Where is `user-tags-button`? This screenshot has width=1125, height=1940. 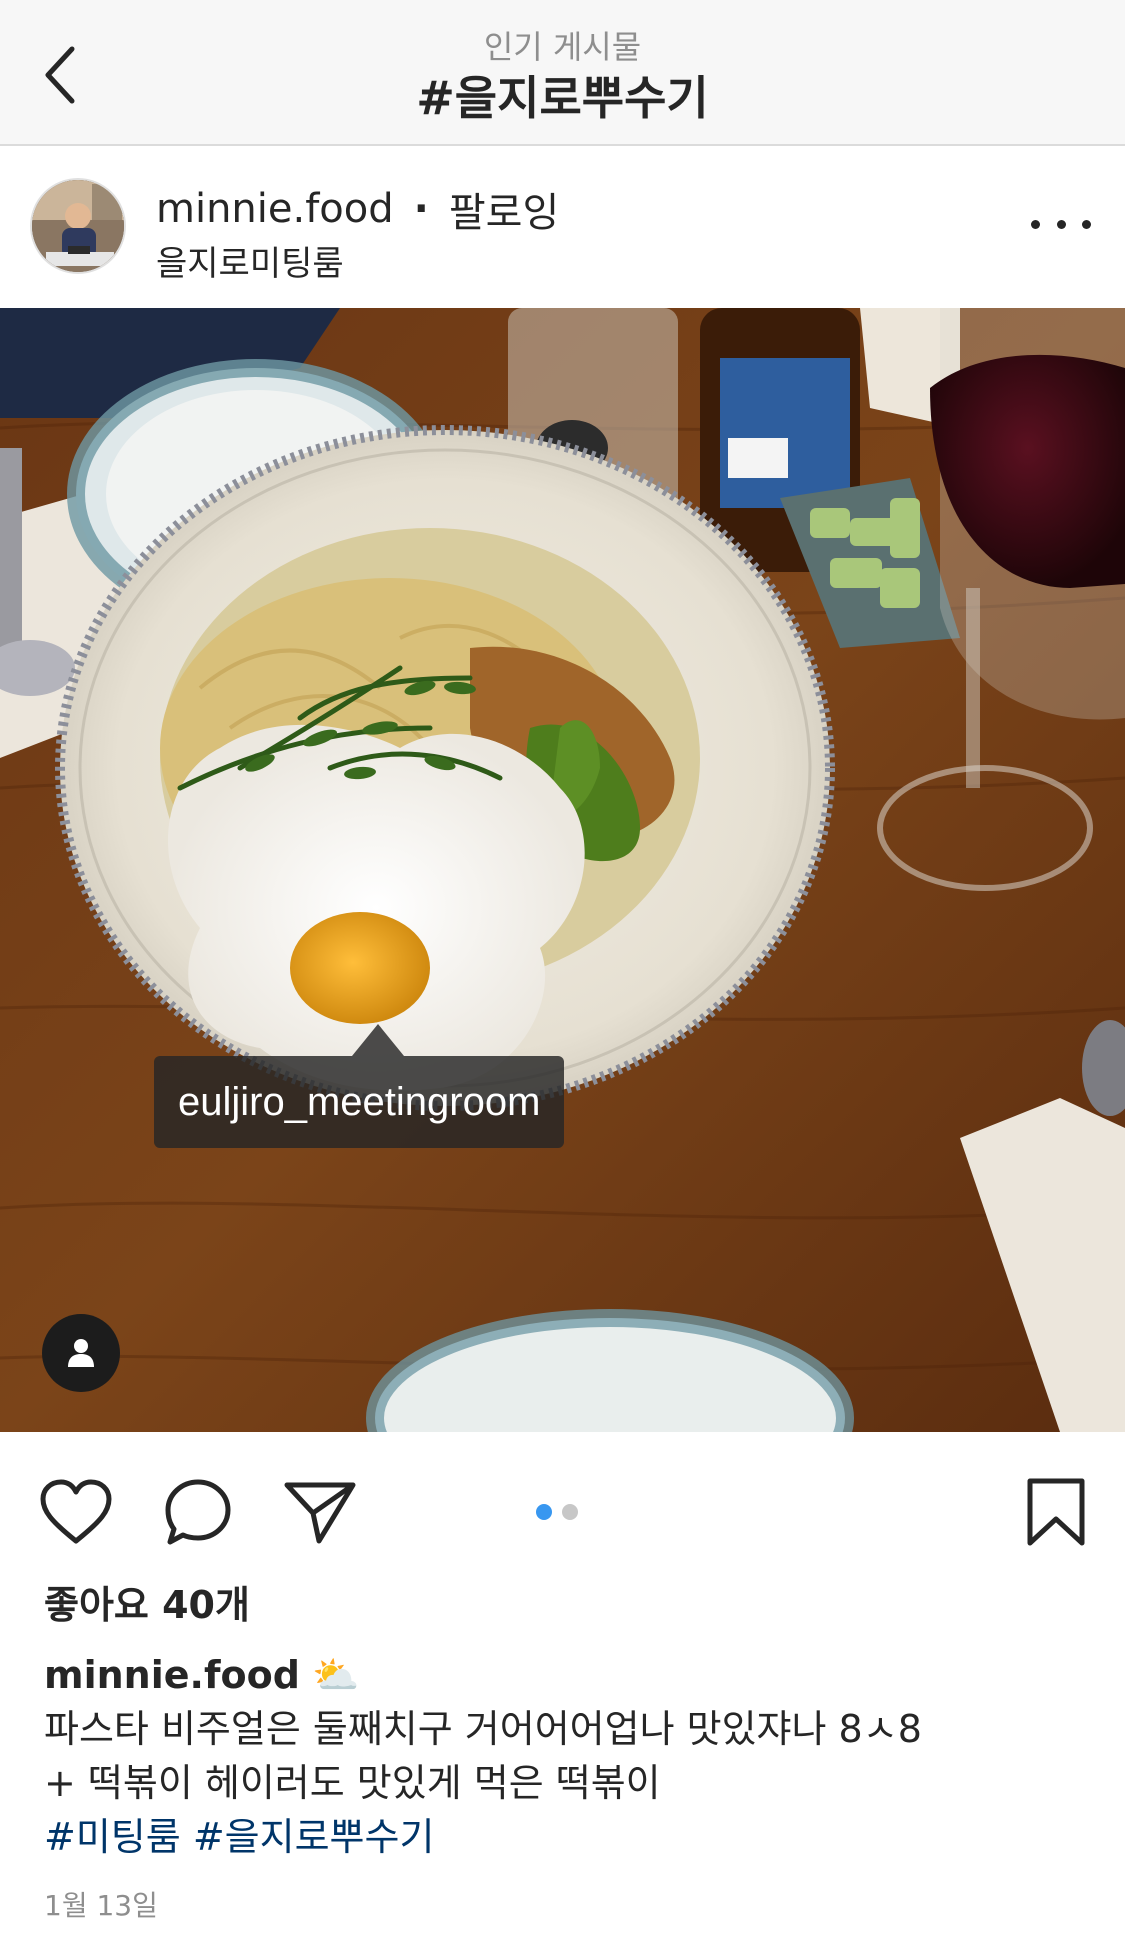
user-tags-button is located at coordinates (81, 1353).